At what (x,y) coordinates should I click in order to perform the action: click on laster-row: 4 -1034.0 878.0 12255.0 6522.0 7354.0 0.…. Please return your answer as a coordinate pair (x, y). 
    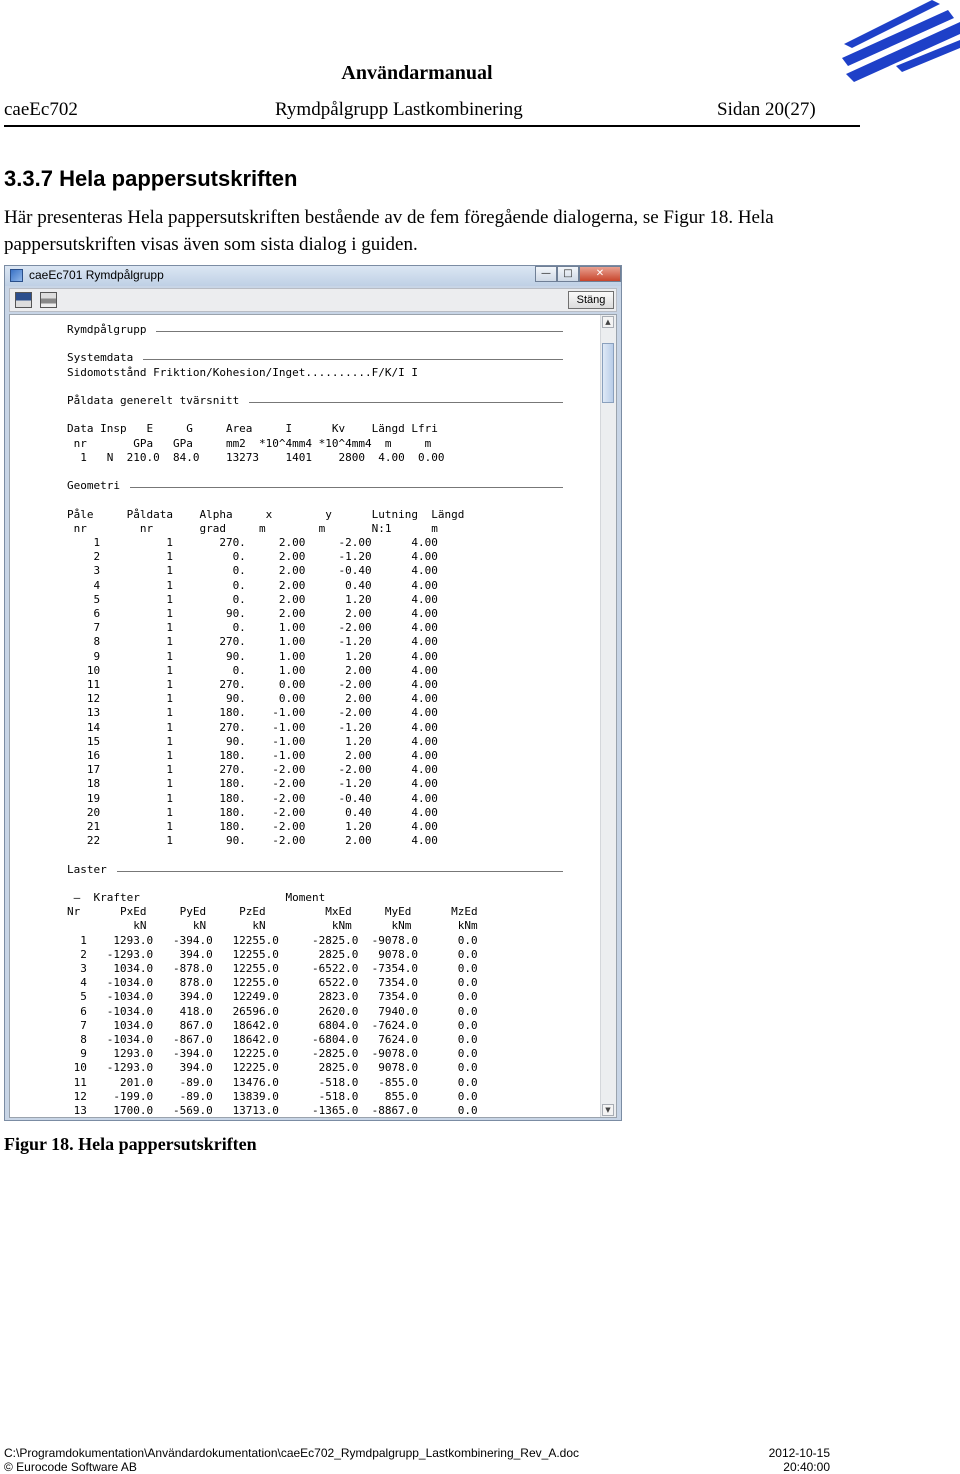
    Looking at the image, I should click on (272, 983).